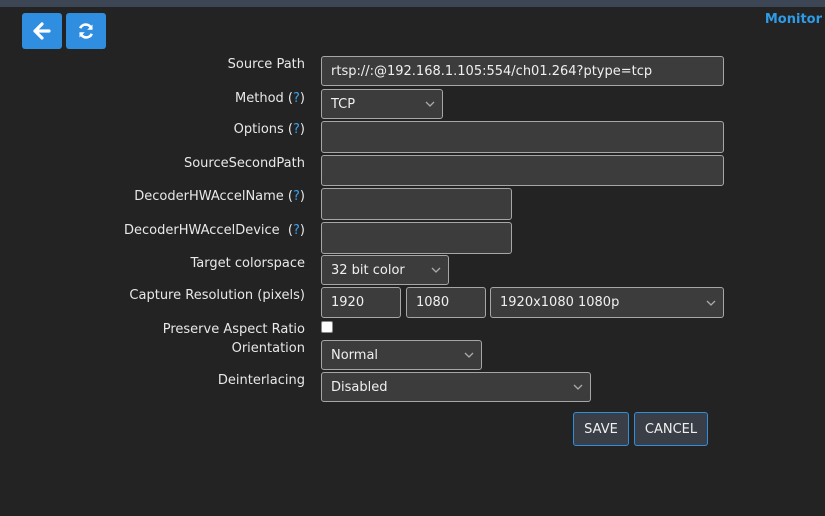  I want to click on cancel-button: CANCEL, so click(671, 429).